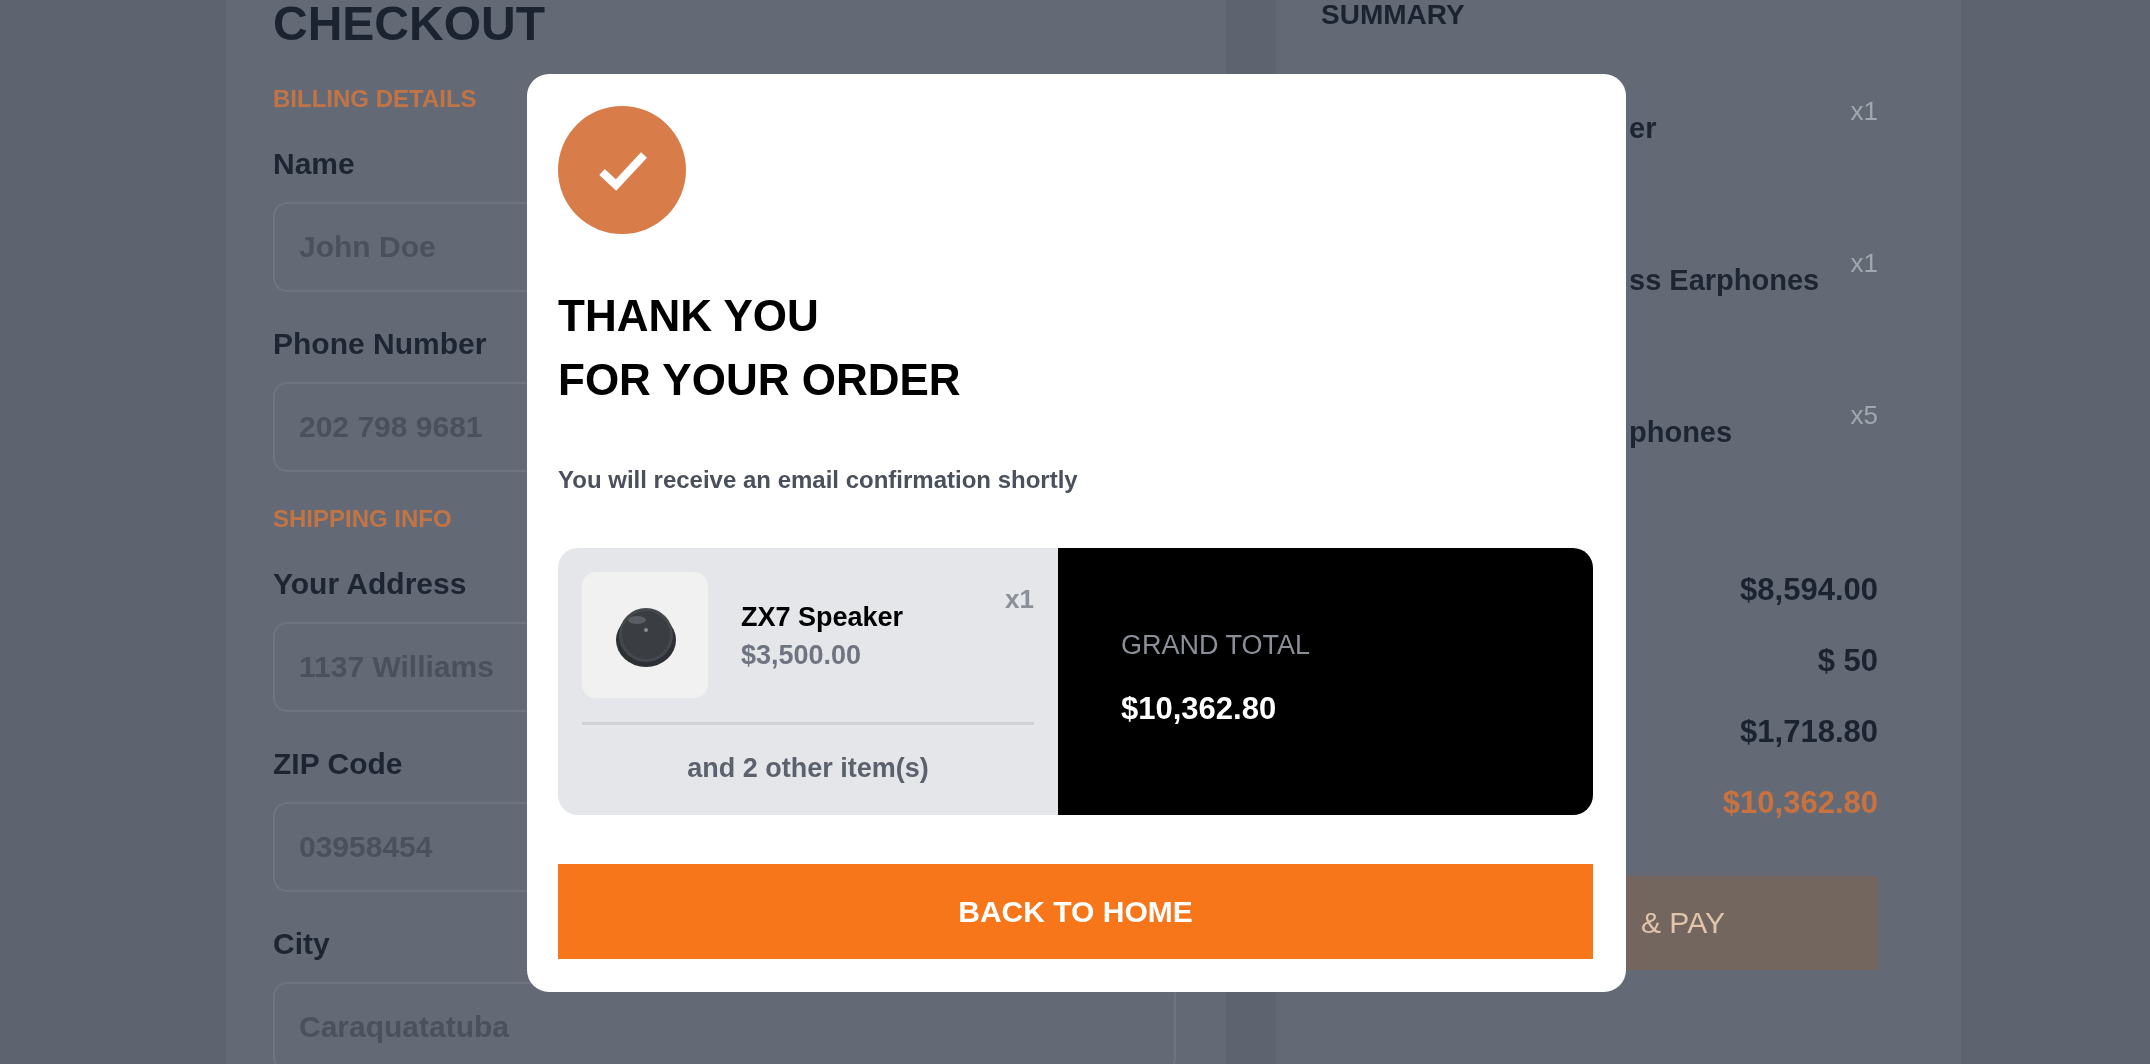  I want to click on item-name: ss Earphones, so click(1724, 280).